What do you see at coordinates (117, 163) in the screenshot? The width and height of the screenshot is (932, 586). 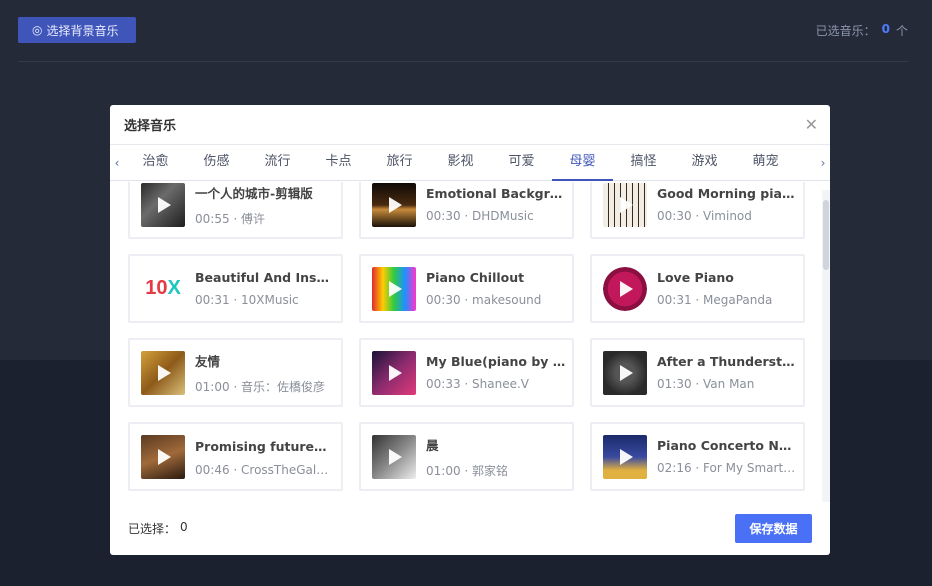 I see `chevron-left-icon: ‹` at bounding box center [117, 163].